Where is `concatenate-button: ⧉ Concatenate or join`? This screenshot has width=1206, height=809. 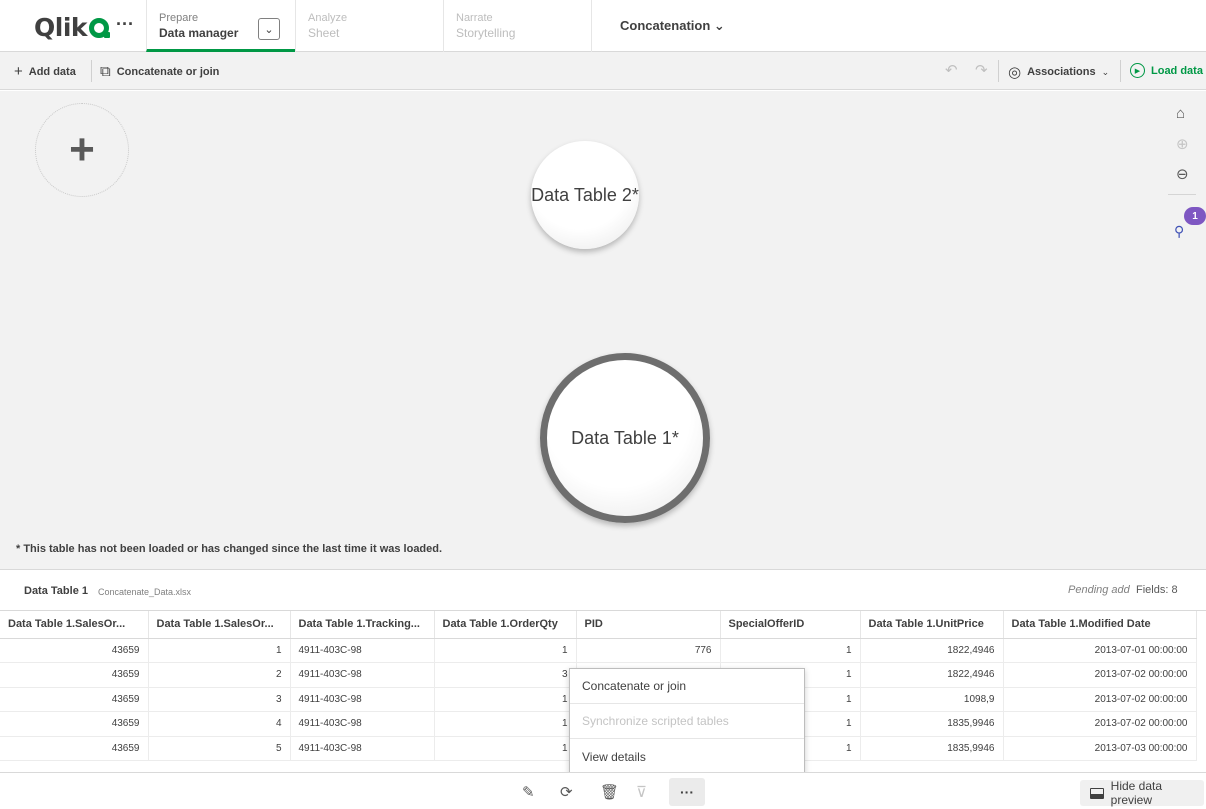
concatenate-button: ⧉ Concatenate or join is located at coordinates (159, 71).